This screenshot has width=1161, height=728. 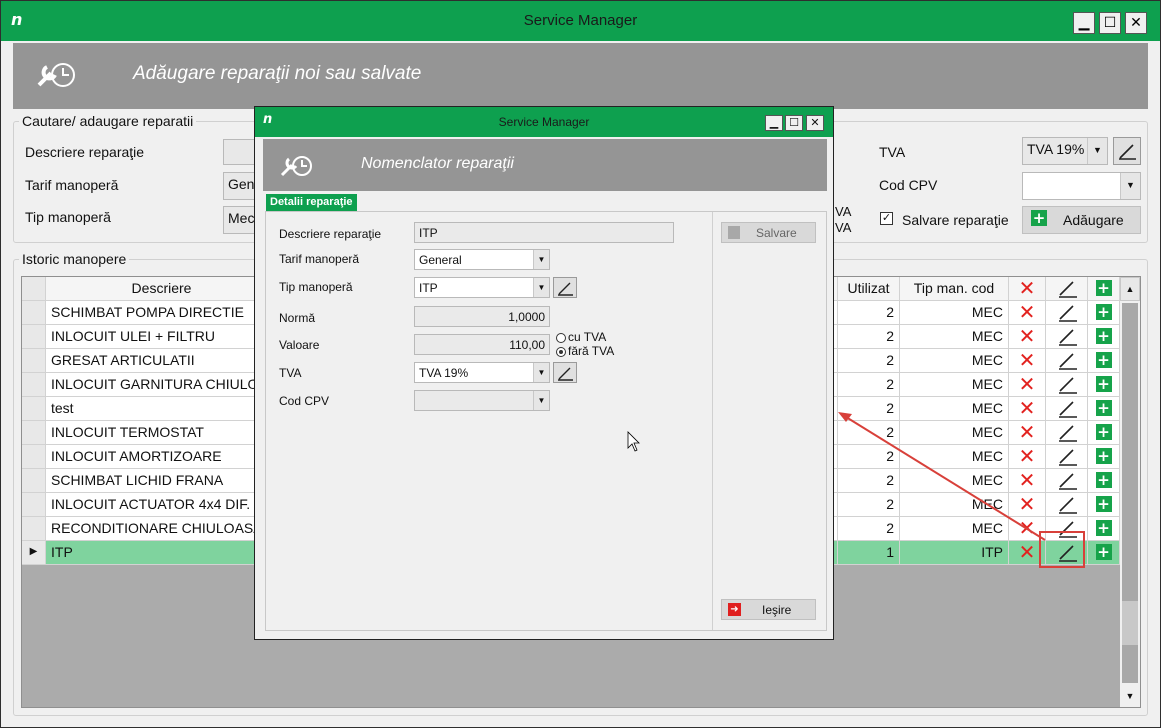 What do you see at coordinates (633, 441) in the screenshot?
I see `mouse-cursor-icon` at bounding box center [633, 441].